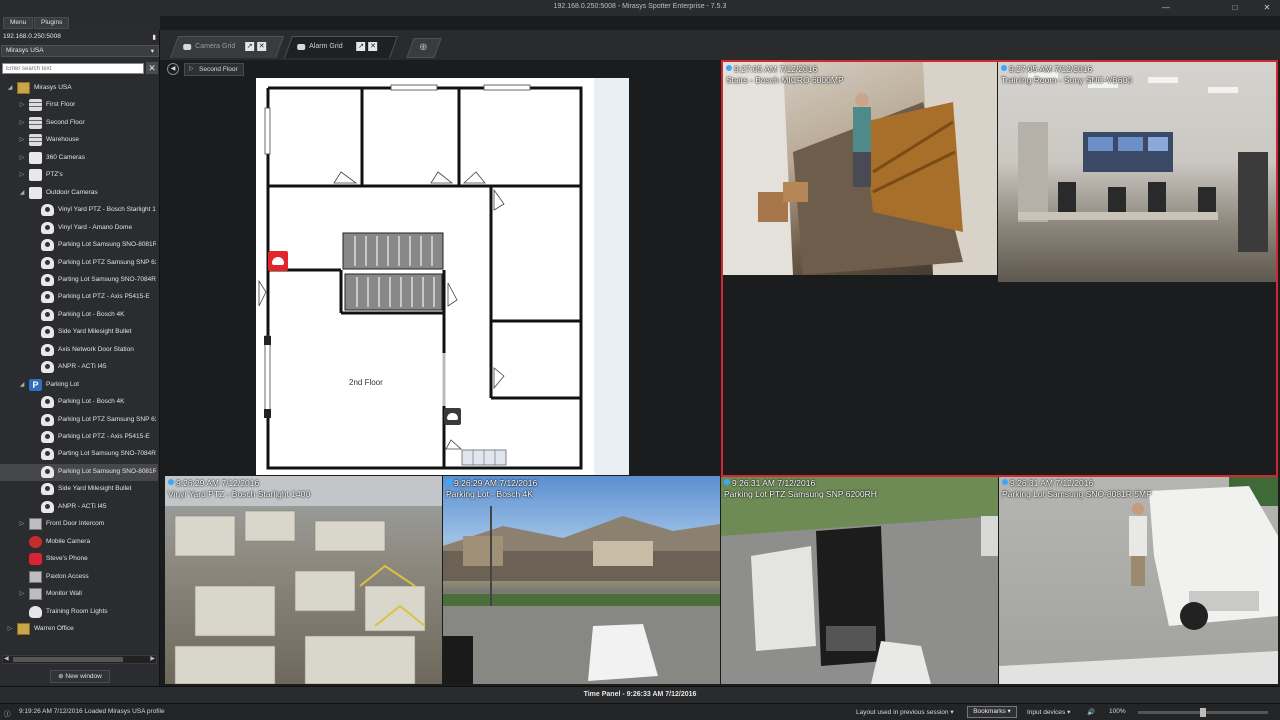 This screenshot has height=720, width=1280. I want to click on tree-item: ▷ Warren Office, so click(79, 629).